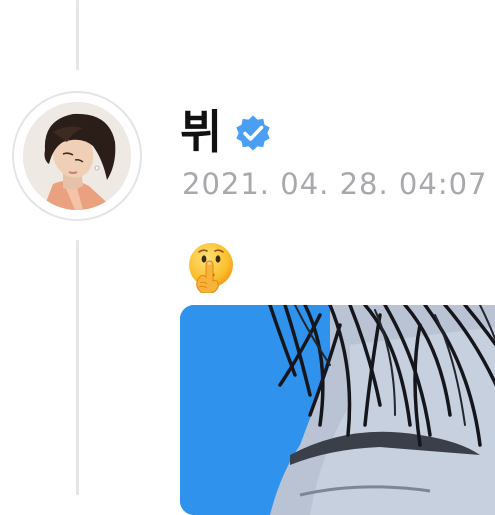 This screenshot has width=495, height=515. I want to click on timestamp: 2021. 04. 28. 04:07, so click(335, 184).